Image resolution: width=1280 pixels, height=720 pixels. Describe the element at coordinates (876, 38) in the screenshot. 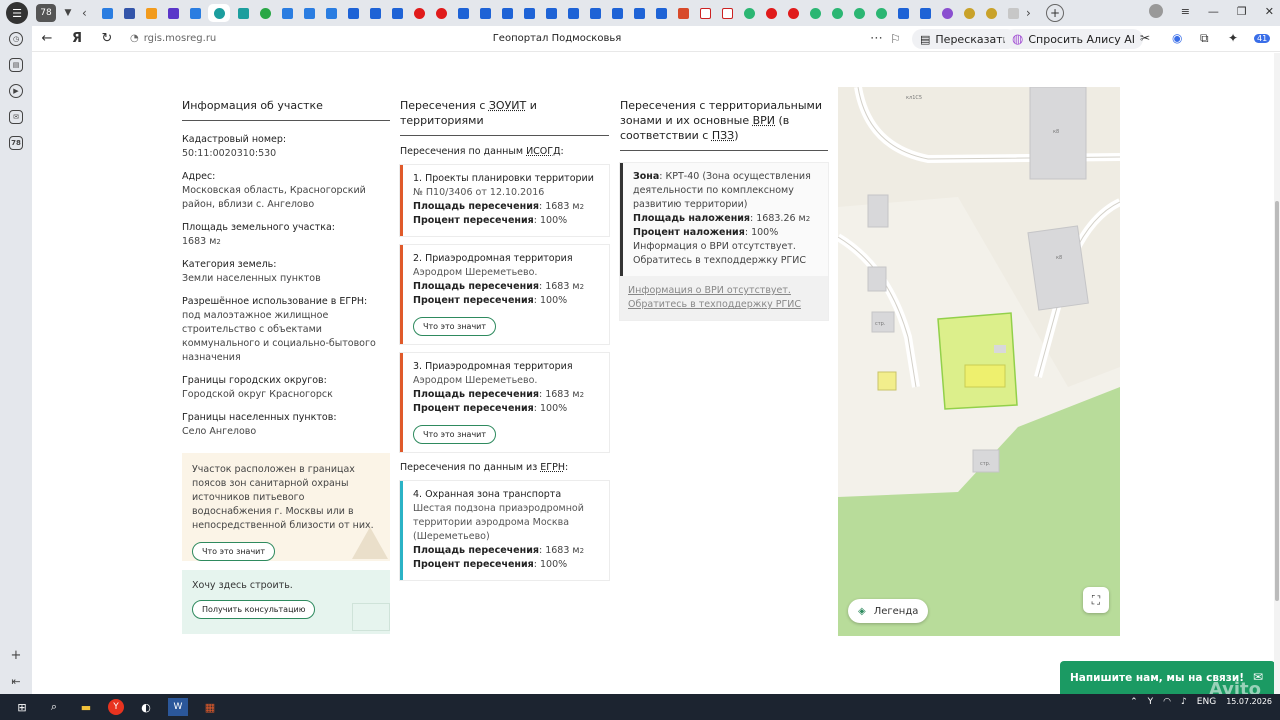

I see `more-icon: ⋯` at that location.